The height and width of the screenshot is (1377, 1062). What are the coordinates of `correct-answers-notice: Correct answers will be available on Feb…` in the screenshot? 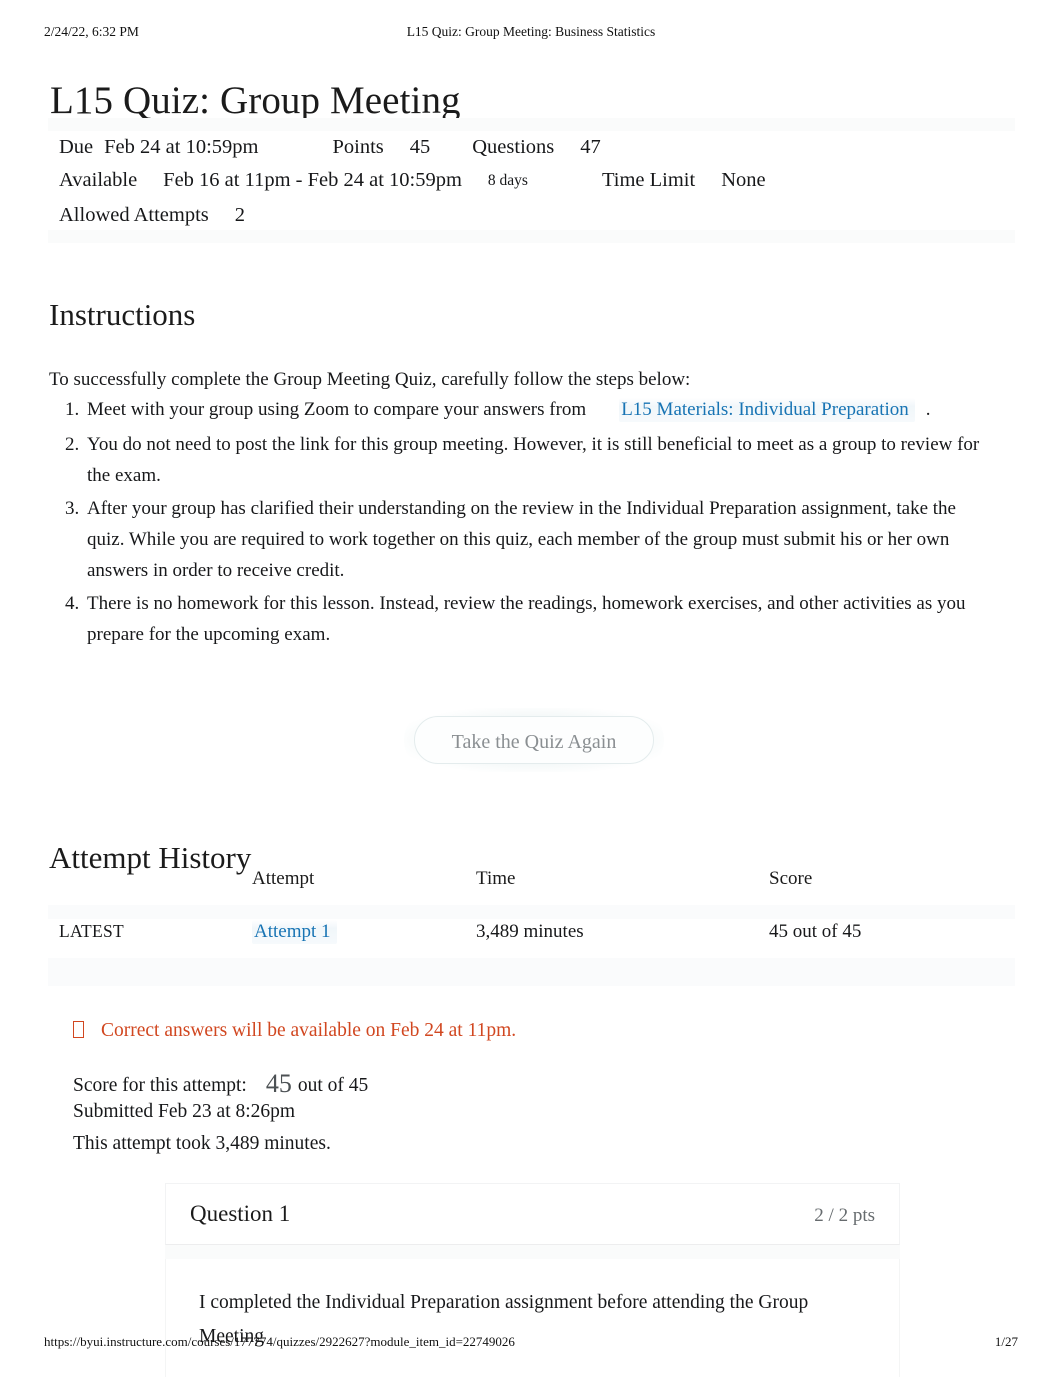 It's located at (294, 1031).